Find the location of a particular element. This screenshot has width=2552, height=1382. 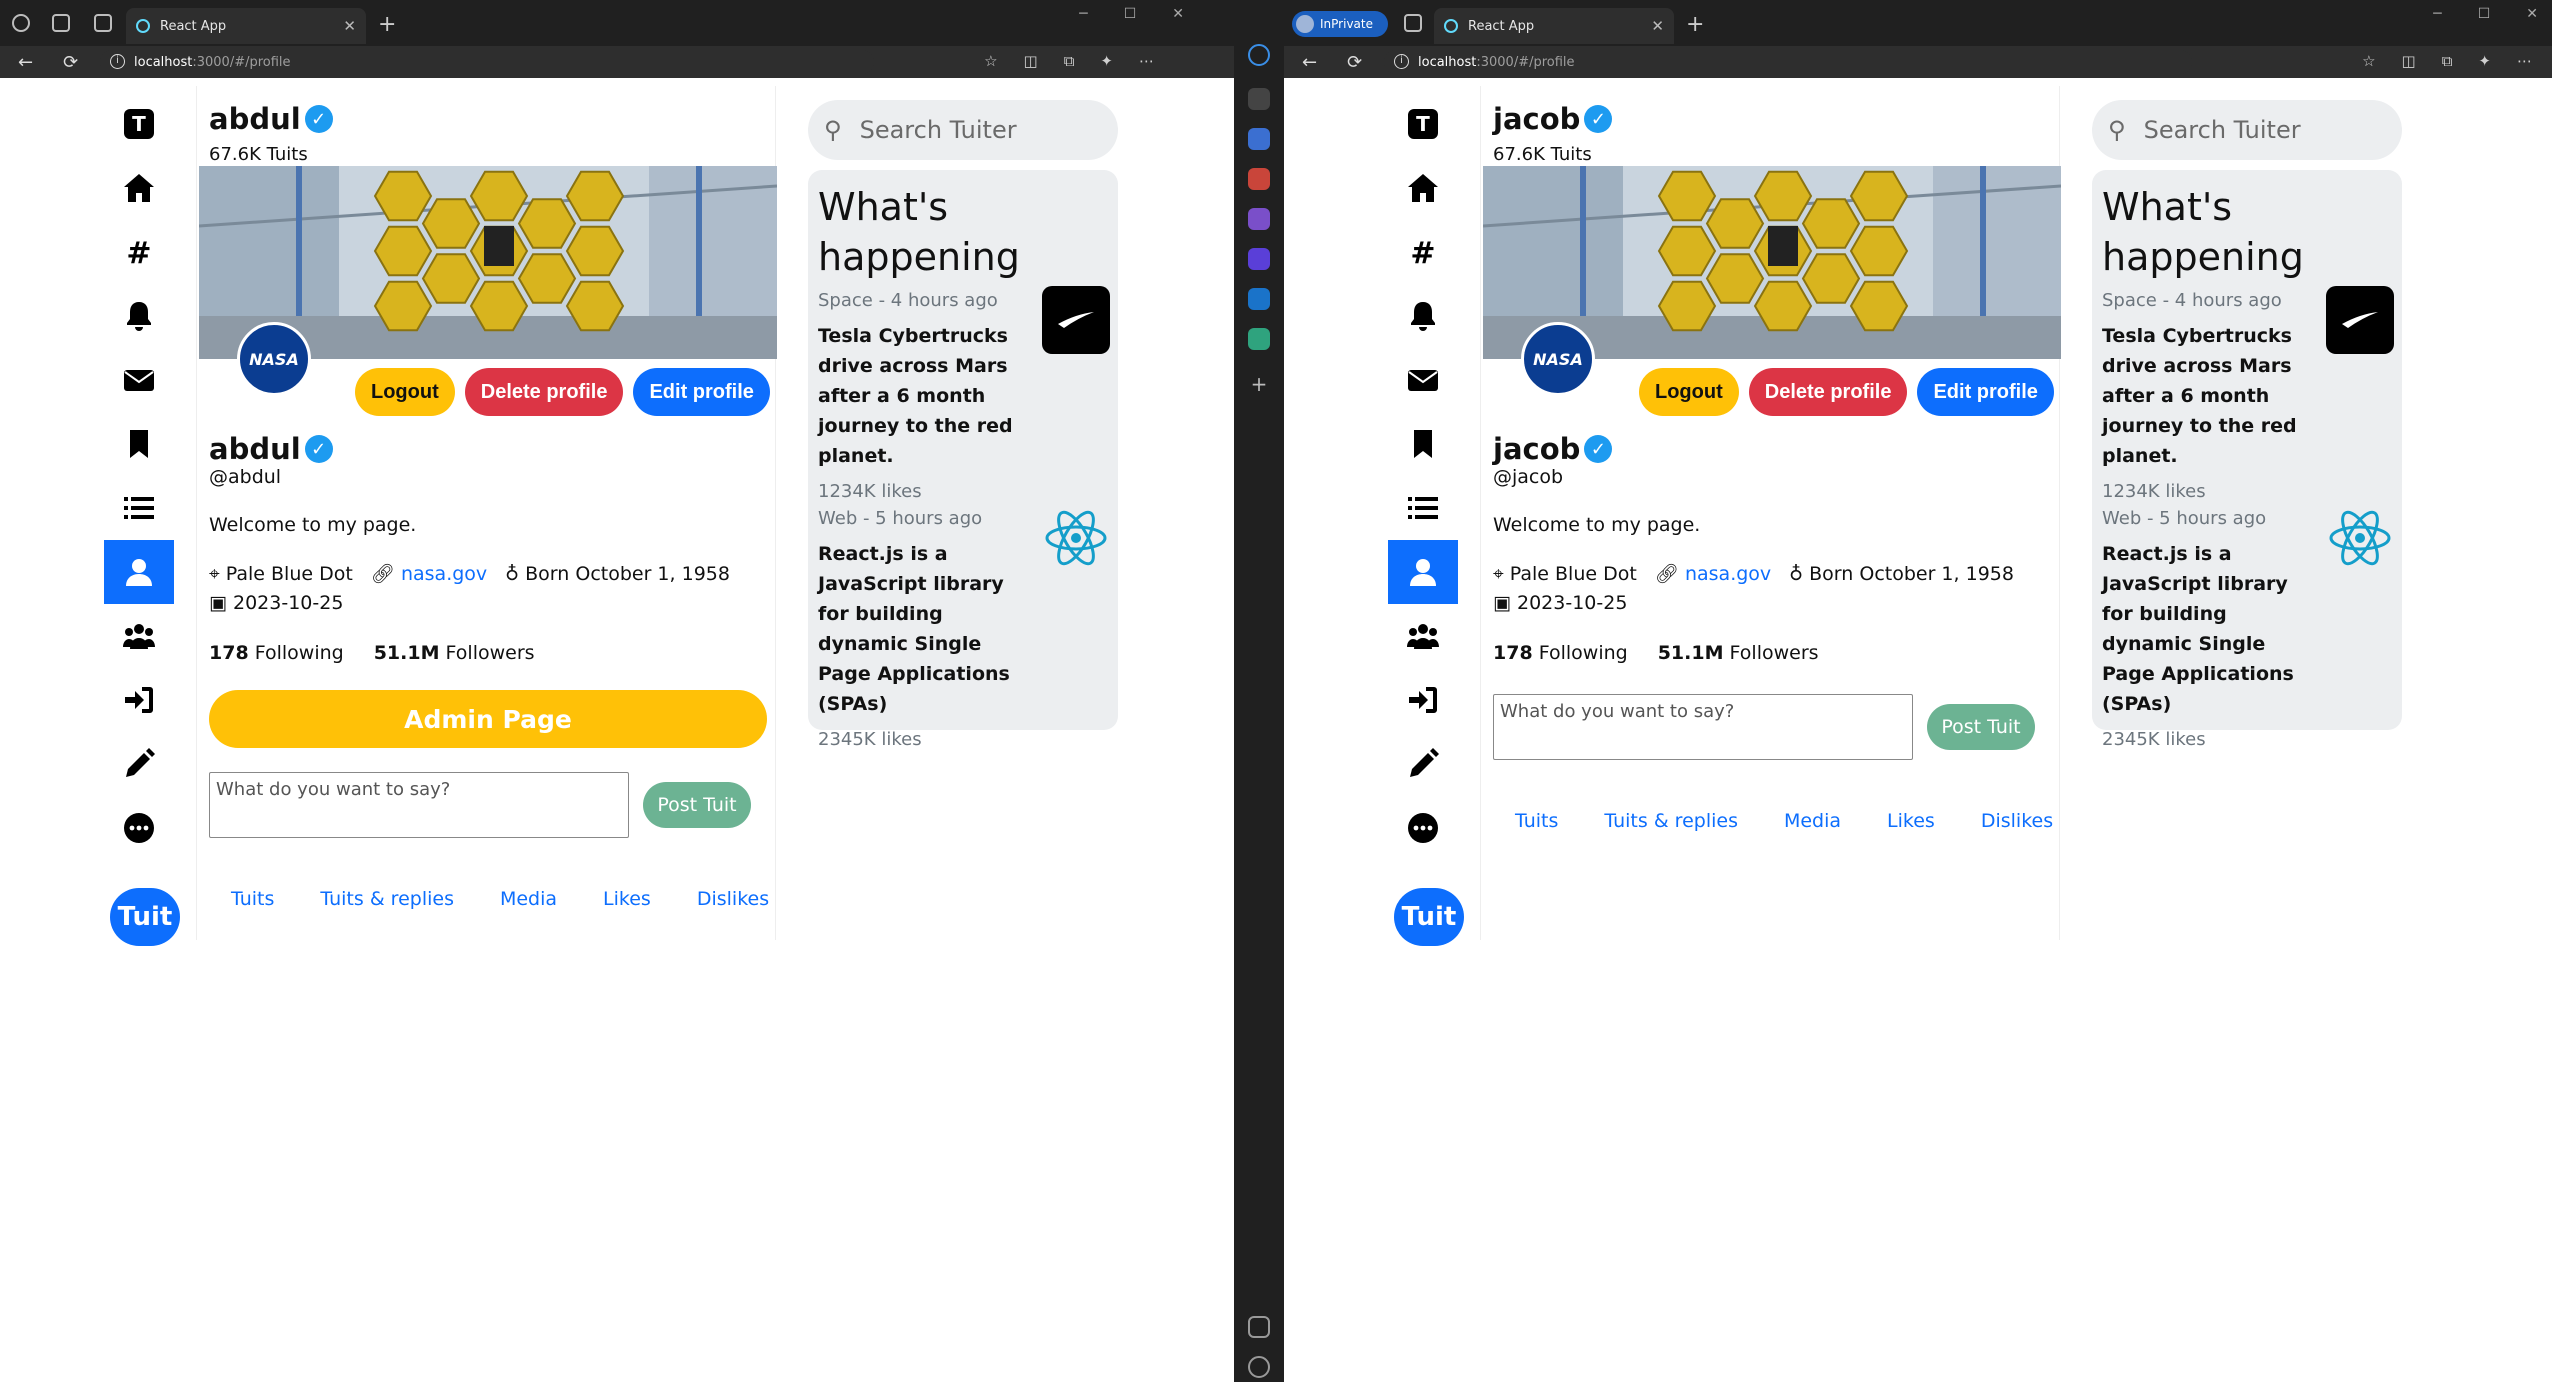

microsoft-365-icon is located at coordinates (1259, 259).